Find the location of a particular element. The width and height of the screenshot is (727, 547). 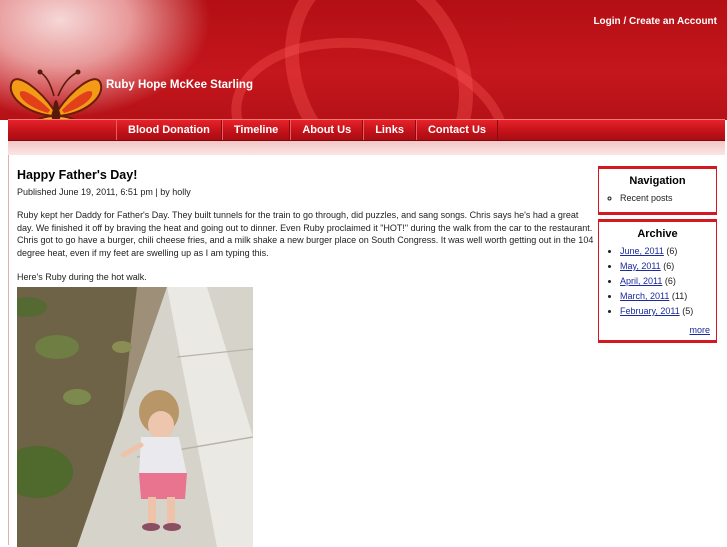

archive-item: June, 2011 (6) is located at coordinates (666, 251).